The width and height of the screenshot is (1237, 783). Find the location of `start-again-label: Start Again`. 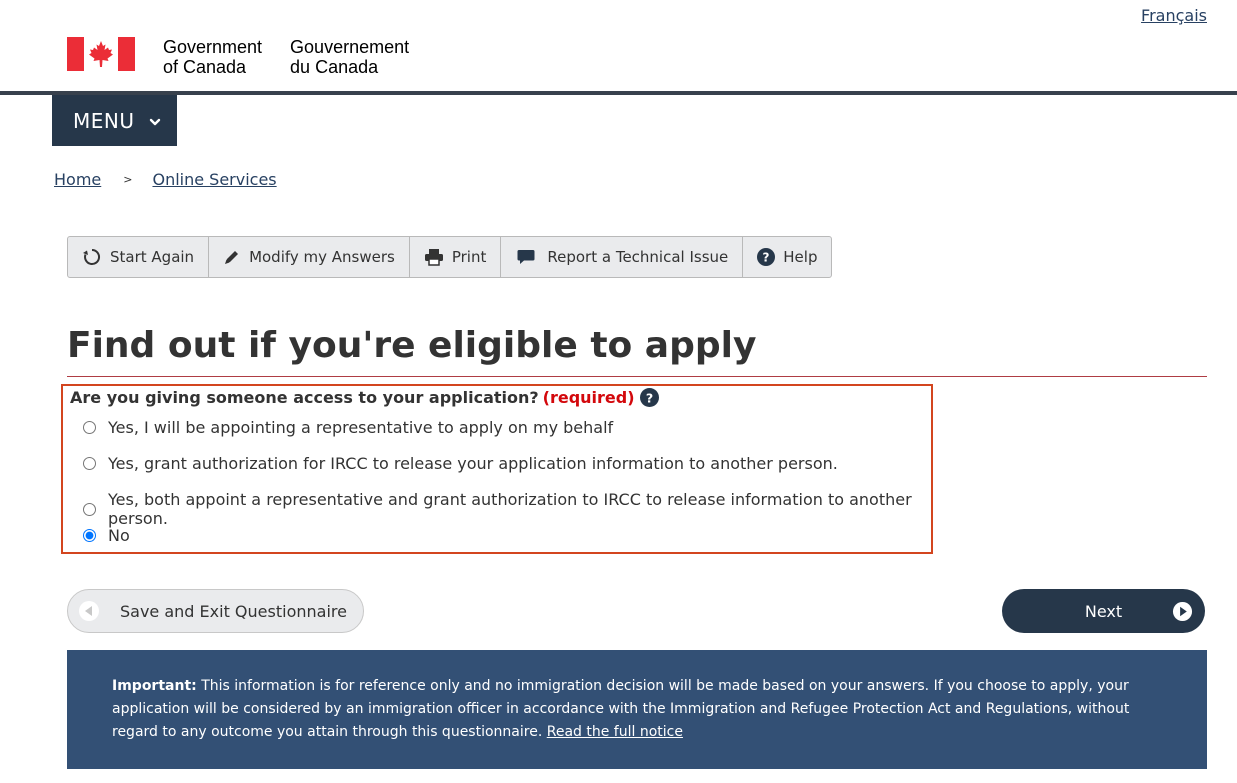

start-again-label: Start Again is located at coordinates (152, 257).